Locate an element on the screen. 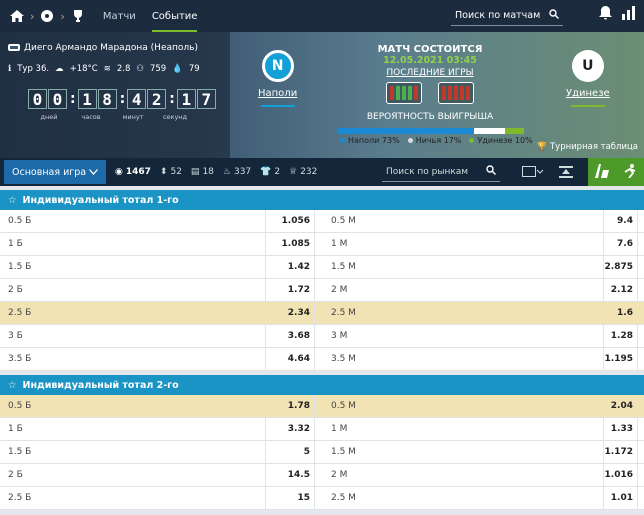 This screenshot has height=515, width=644. under-odds: 1.01 is located at coordinates (620, 498).